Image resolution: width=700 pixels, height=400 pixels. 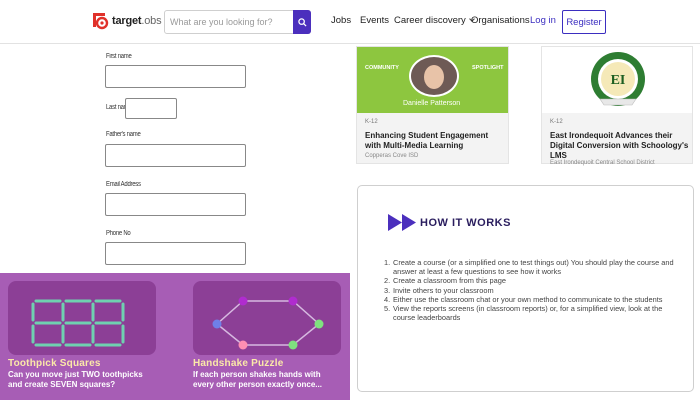 What do you see at coordinates (584, 22) in the screenshot?
I see `register-button: Register` at bounding box center [584, 22].